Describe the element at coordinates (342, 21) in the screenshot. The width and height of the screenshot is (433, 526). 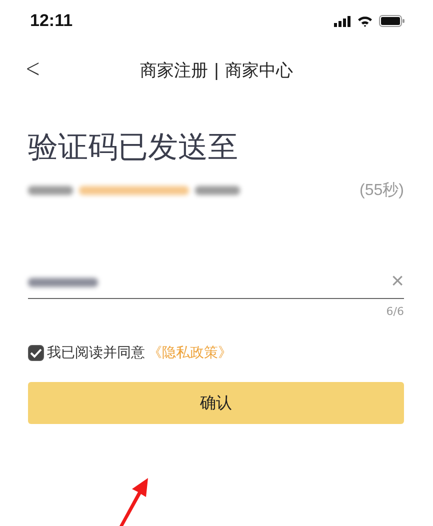
I see `signal-icon` at that location.